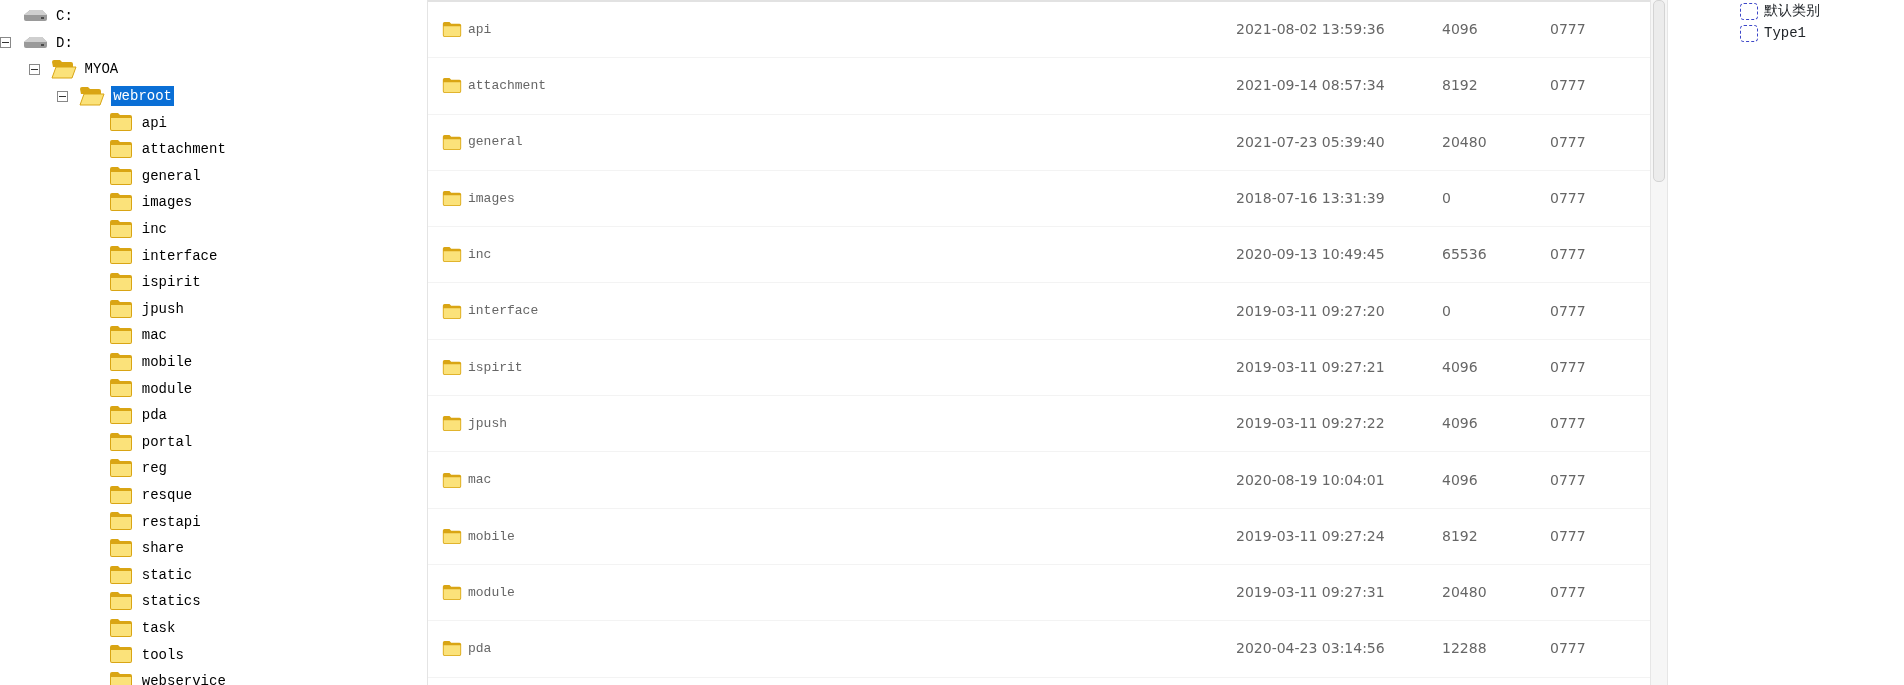 This screenshot has height=685, width=1904. What do you see at coordinates (154, 335) in the screenshot?
I see `tree-item: mac` at bounding box center [154, 335].